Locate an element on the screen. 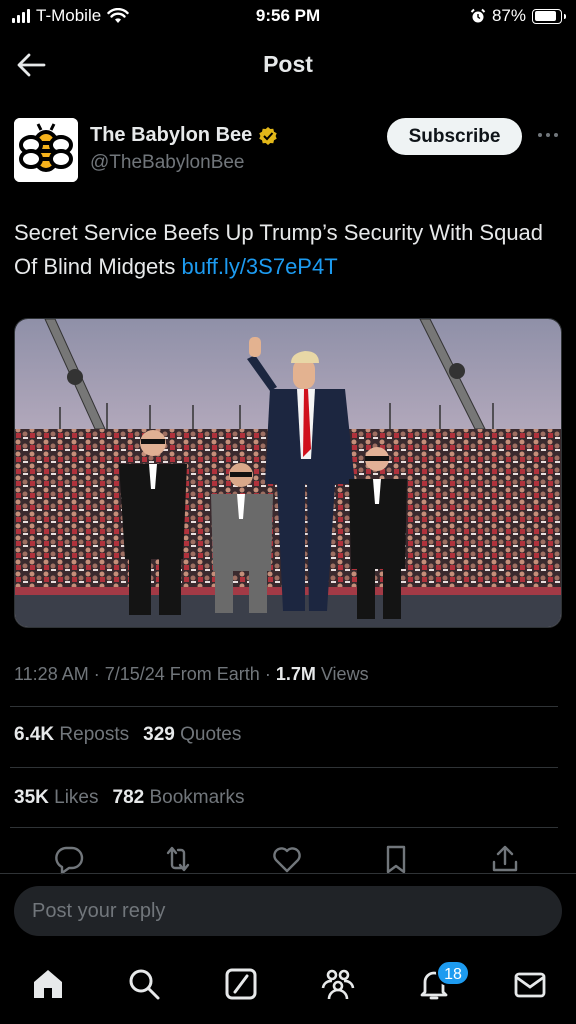 Image resolution: width=576 pixels, height=1024 pixels. reposts-label: Reposts is located at coordinates (94, 734).